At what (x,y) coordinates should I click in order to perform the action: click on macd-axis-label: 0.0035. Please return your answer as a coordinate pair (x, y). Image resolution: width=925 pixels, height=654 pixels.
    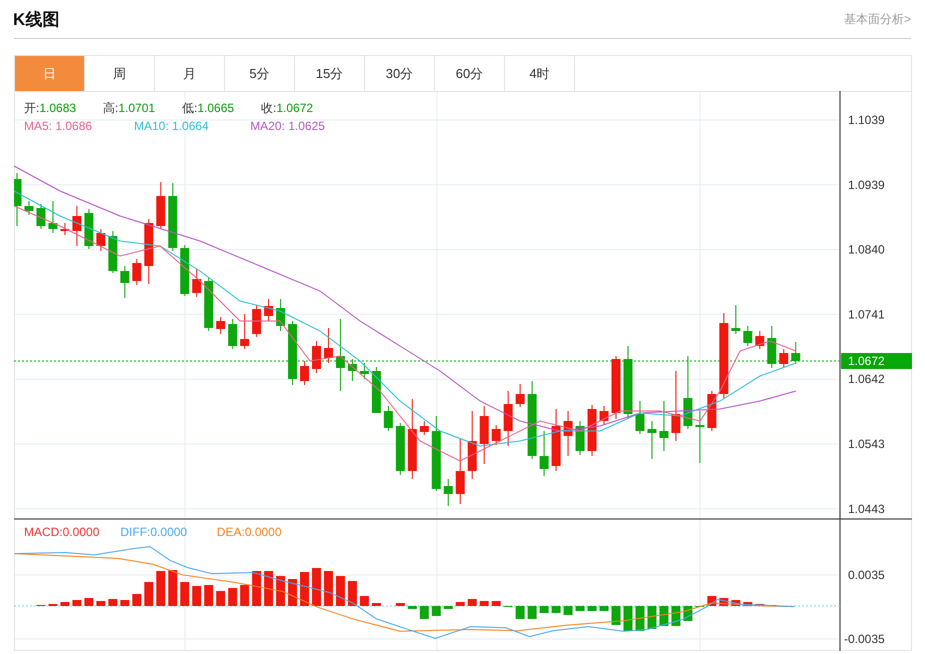
    Looking at the image, I should click on (866, 575).